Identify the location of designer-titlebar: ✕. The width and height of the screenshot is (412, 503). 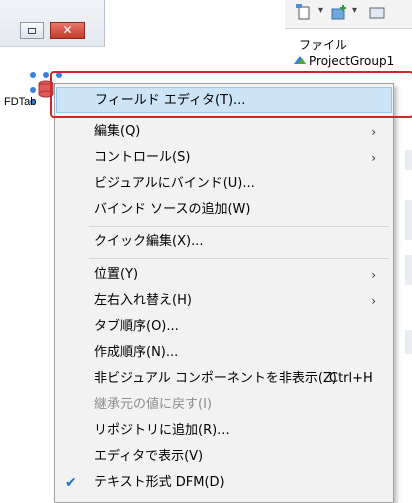
(52, 23).